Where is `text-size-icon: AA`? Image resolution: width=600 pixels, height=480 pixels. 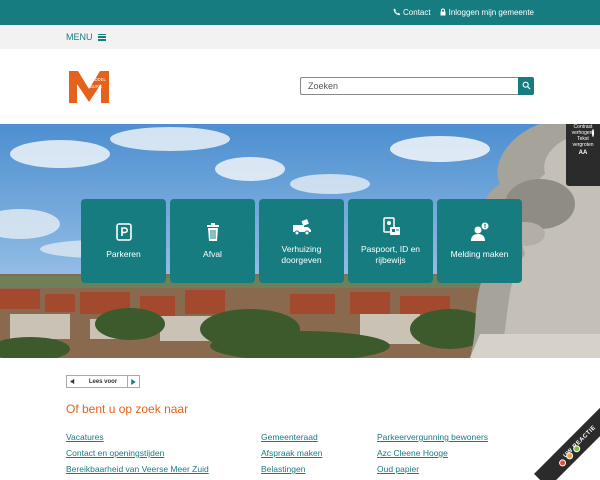
text-size-icon: AA is located at coordinates (583, 153).